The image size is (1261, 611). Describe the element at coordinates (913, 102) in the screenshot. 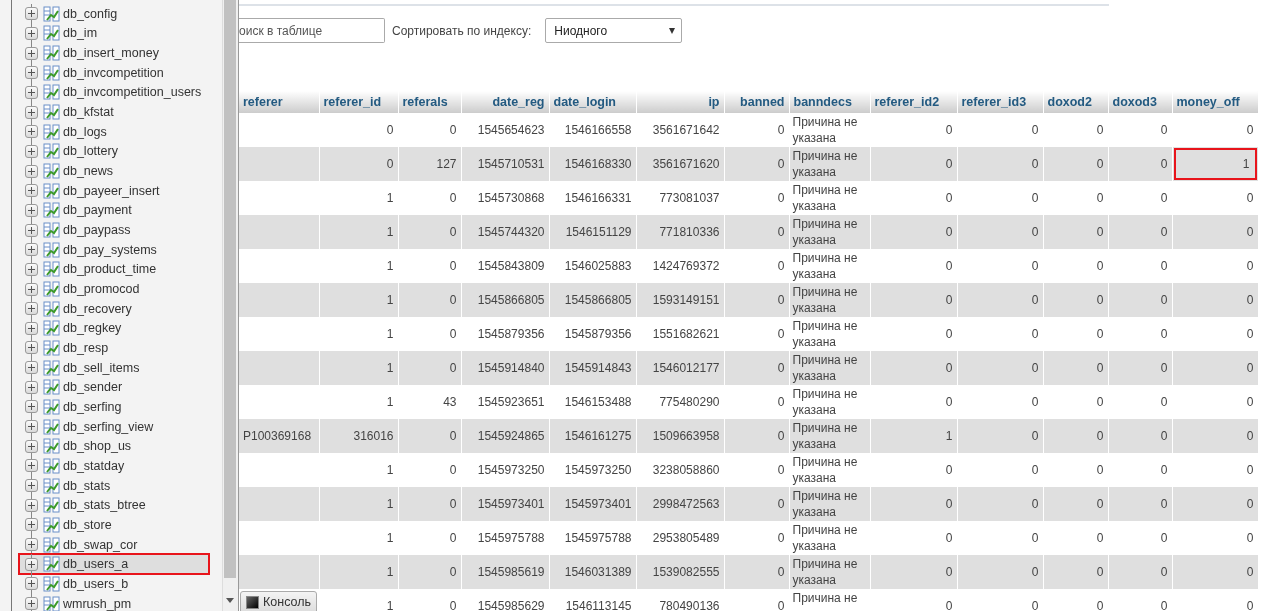

I see `column-header: referer_id2` at that location.